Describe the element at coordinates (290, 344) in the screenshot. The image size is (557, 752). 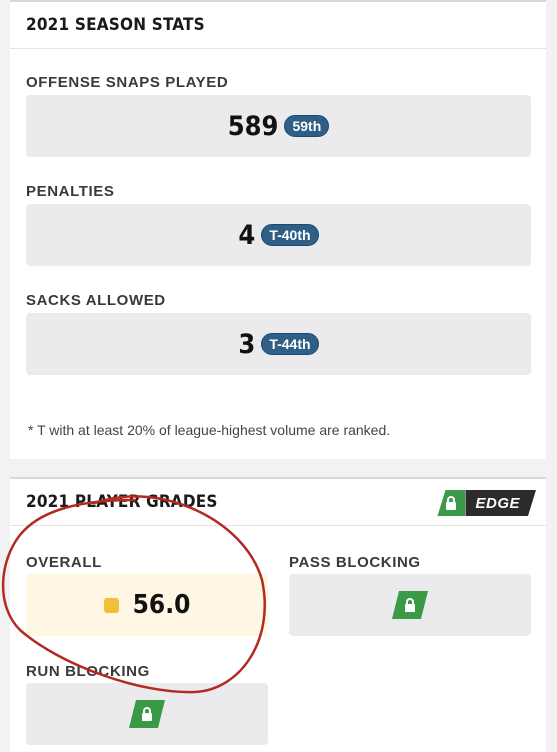
I see `sacks-allowed-rank-badge: T-44th` at that location.